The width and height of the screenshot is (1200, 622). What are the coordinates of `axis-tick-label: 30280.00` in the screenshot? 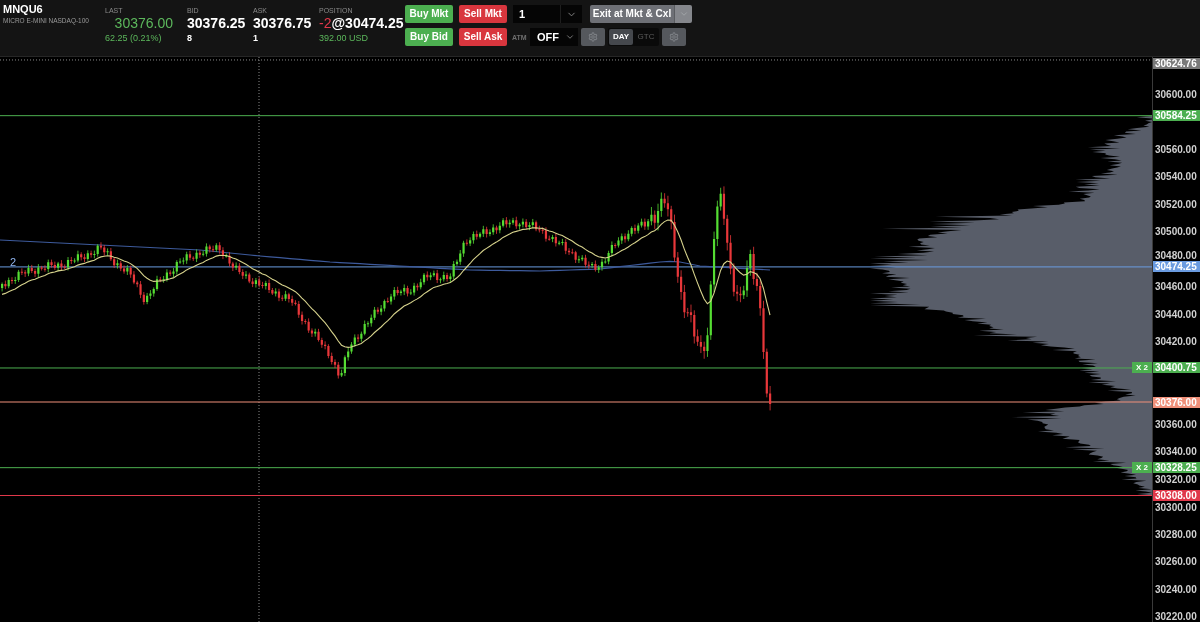 It's located at (1176, 534).